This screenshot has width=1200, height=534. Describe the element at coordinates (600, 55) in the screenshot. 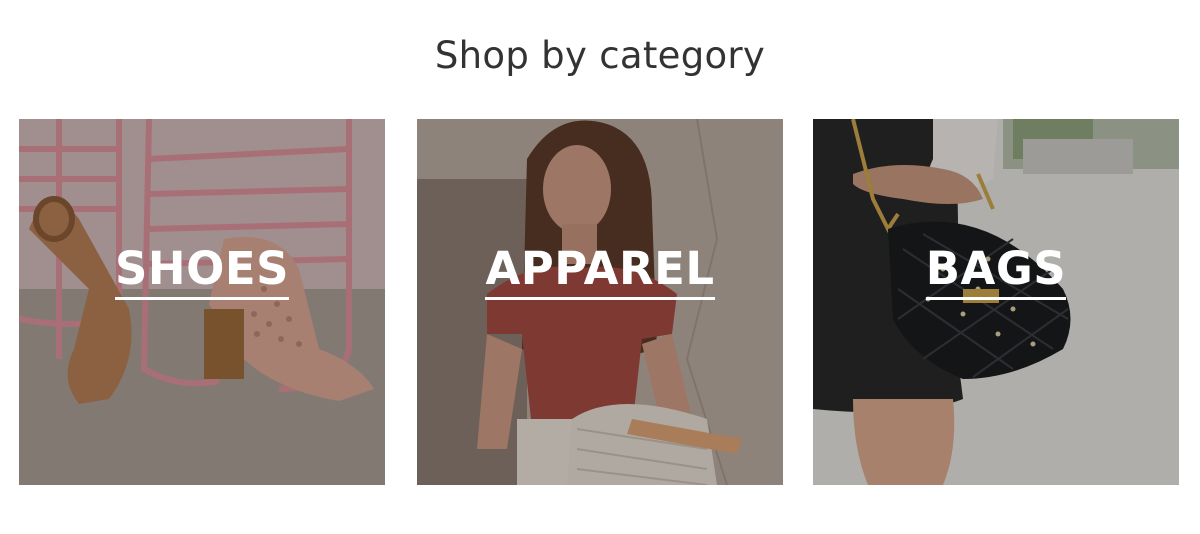

I see `section-title: Shop by category` at that location.